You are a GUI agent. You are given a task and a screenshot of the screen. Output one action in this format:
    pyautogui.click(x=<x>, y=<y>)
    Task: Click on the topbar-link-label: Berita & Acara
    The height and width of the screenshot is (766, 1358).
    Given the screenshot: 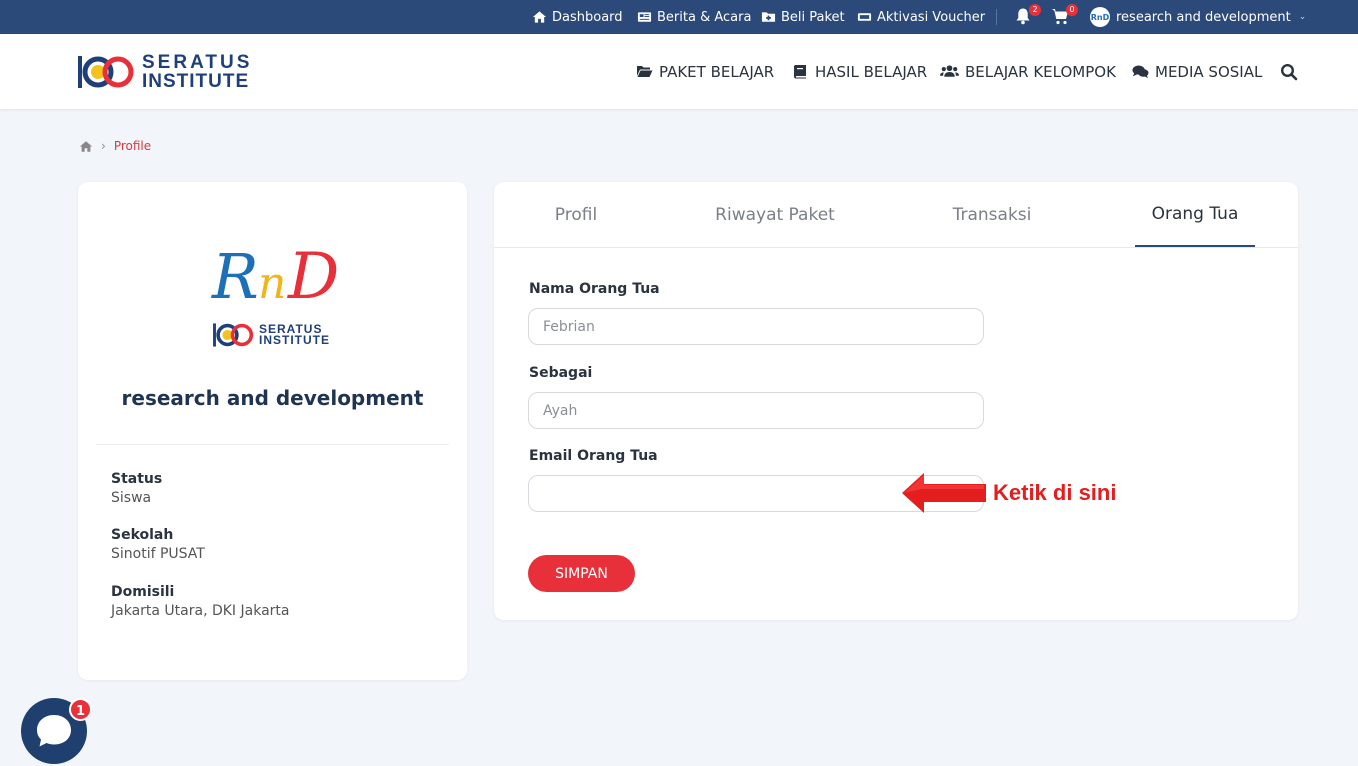 What is the action you would take?
    pyautogui.click(x=704, y=17)
    